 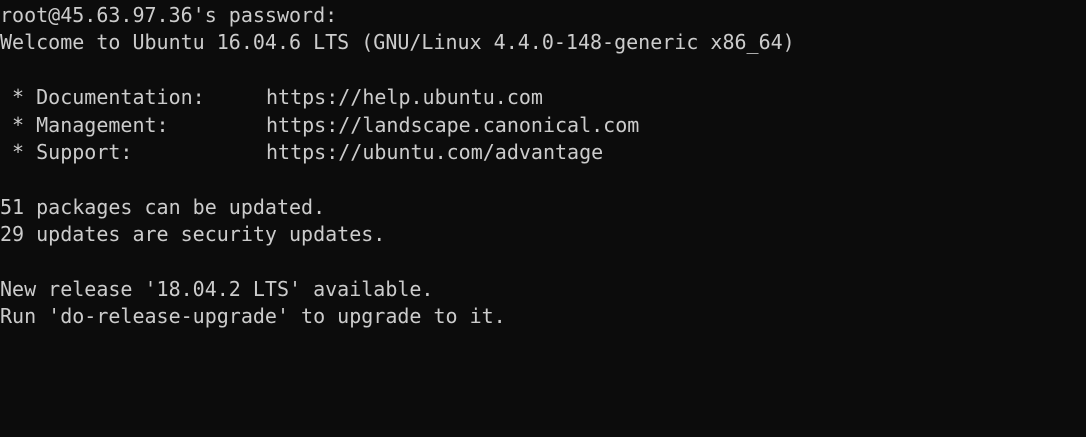 I want to click on motd-management-url: https://landscape.canonical.com, so click(x=453, y=124).